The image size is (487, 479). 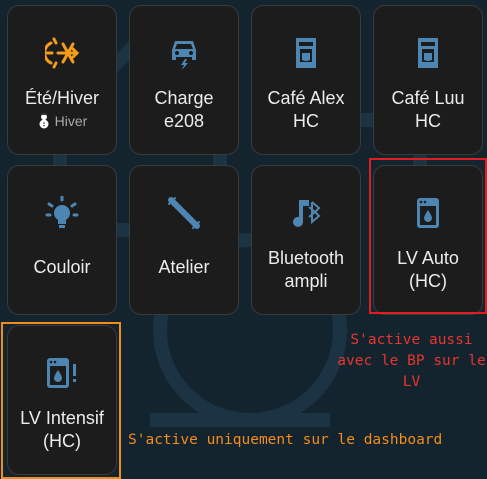 I want to click on tile-charge-e208: Charge e208, so click(x=184, y=80).